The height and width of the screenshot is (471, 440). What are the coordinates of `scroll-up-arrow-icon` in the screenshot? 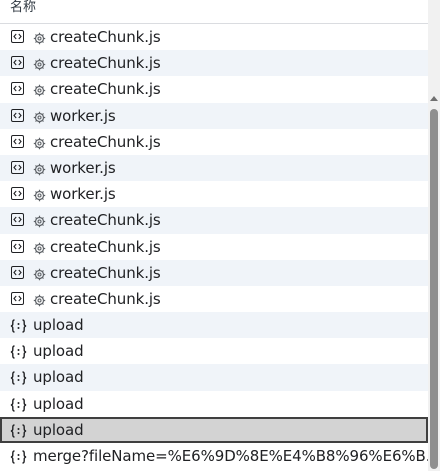 It's located at (434, 98).